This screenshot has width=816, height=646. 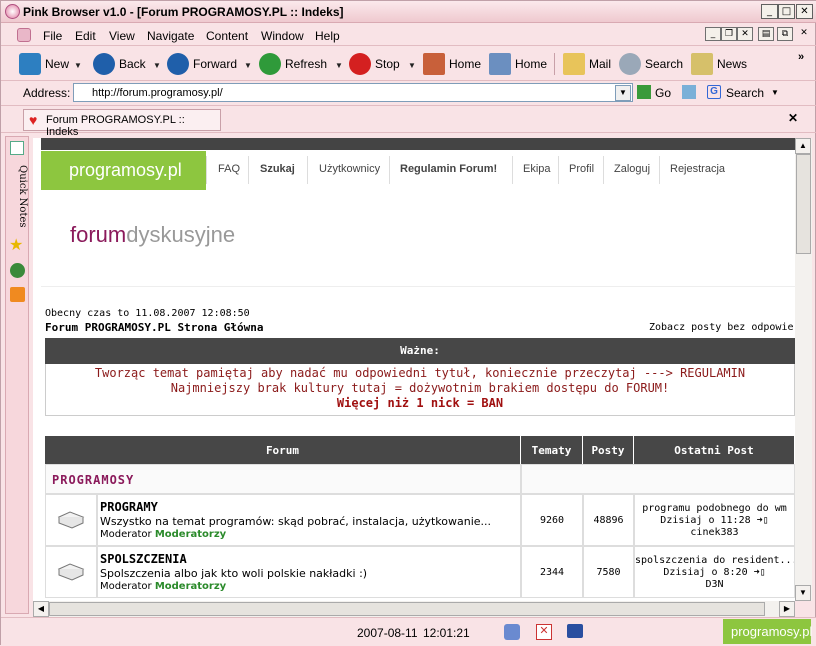 I want to click on back-dropdown: ▼, so click(x=157, y=65).